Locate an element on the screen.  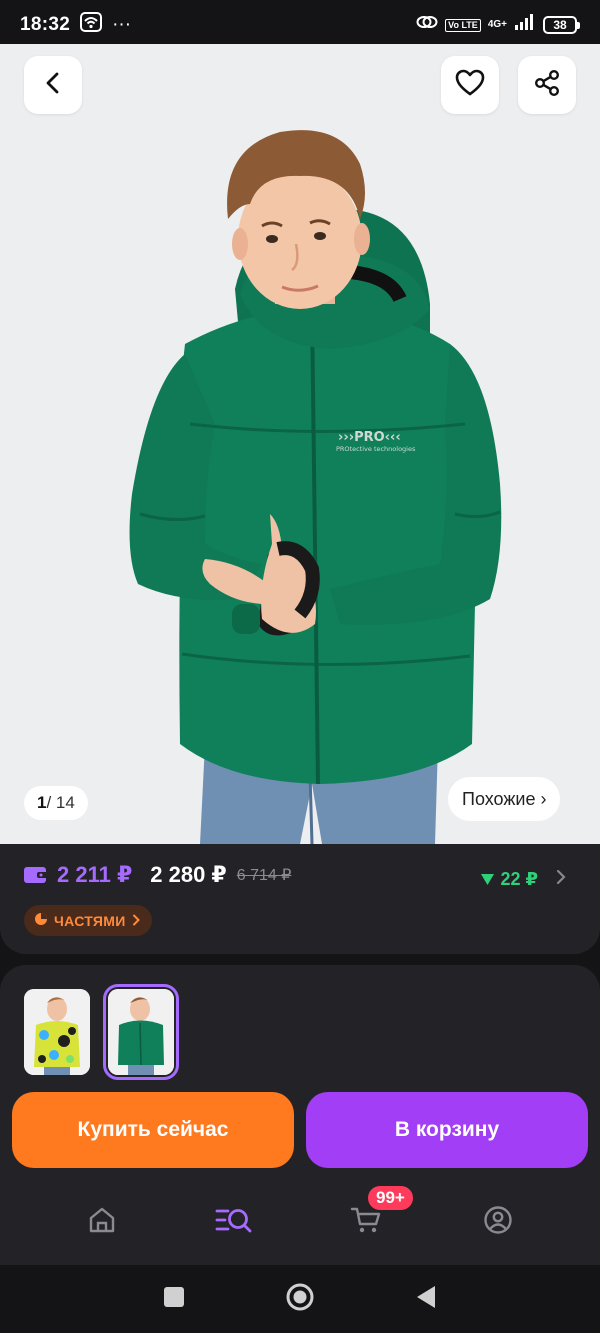
wifi-icon is located at coordinates (91, 25).